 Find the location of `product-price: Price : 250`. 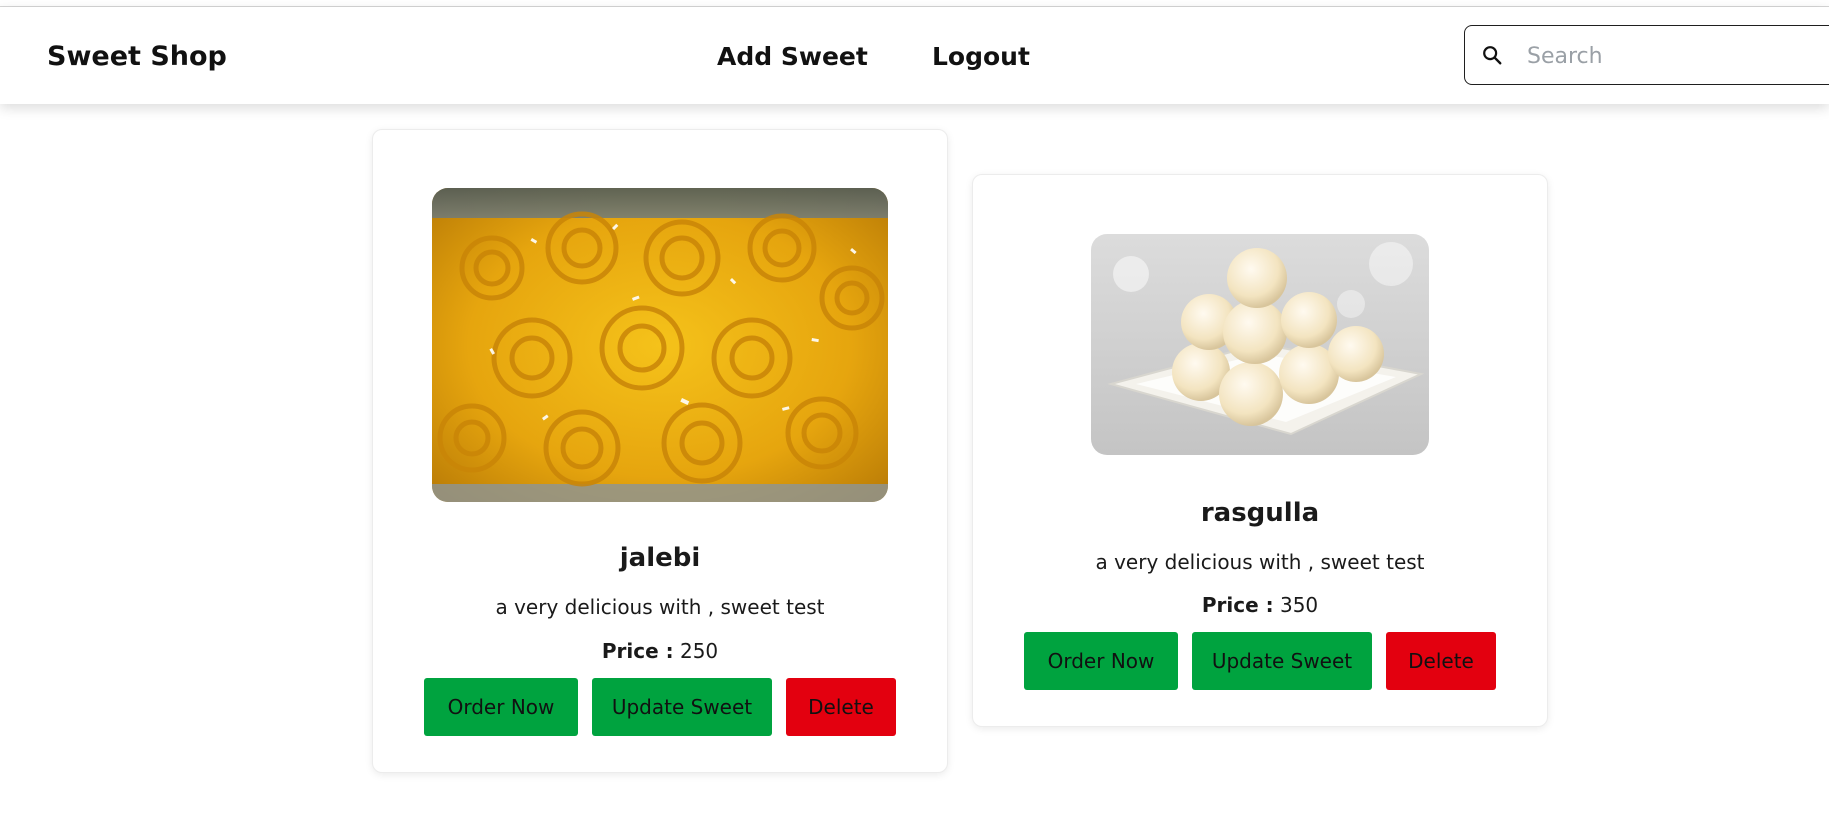

product-price: Price : 250 is located at coordinates (660, 651).